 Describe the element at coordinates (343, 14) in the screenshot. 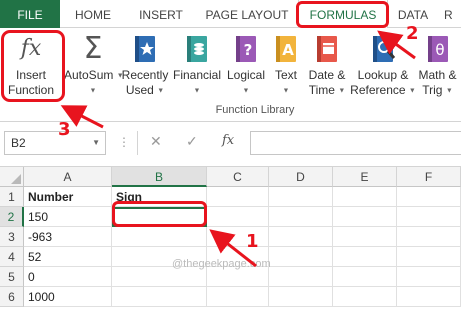

I see `tab-formulas: FORMULAS` at that location.